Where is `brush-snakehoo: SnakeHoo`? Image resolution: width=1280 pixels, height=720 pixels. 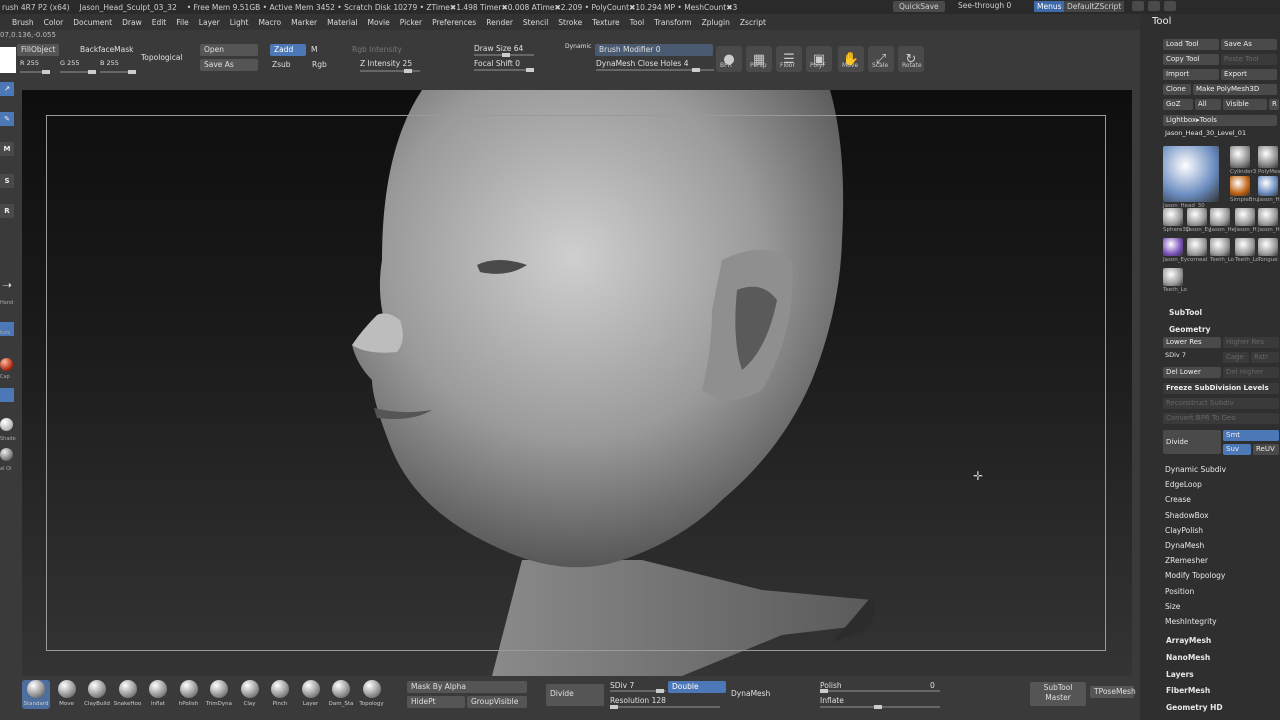
brush-snakehoo: SnakeHoo is located at coordinates (128, 693).